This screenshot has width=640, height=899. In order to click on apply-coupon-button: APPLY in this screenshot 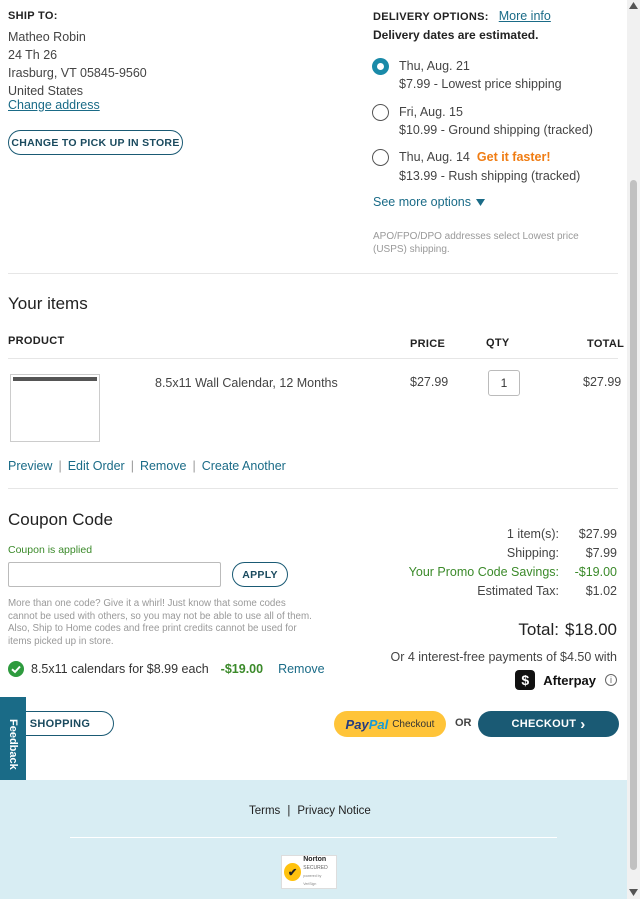, I will do `click(260, 574)`.